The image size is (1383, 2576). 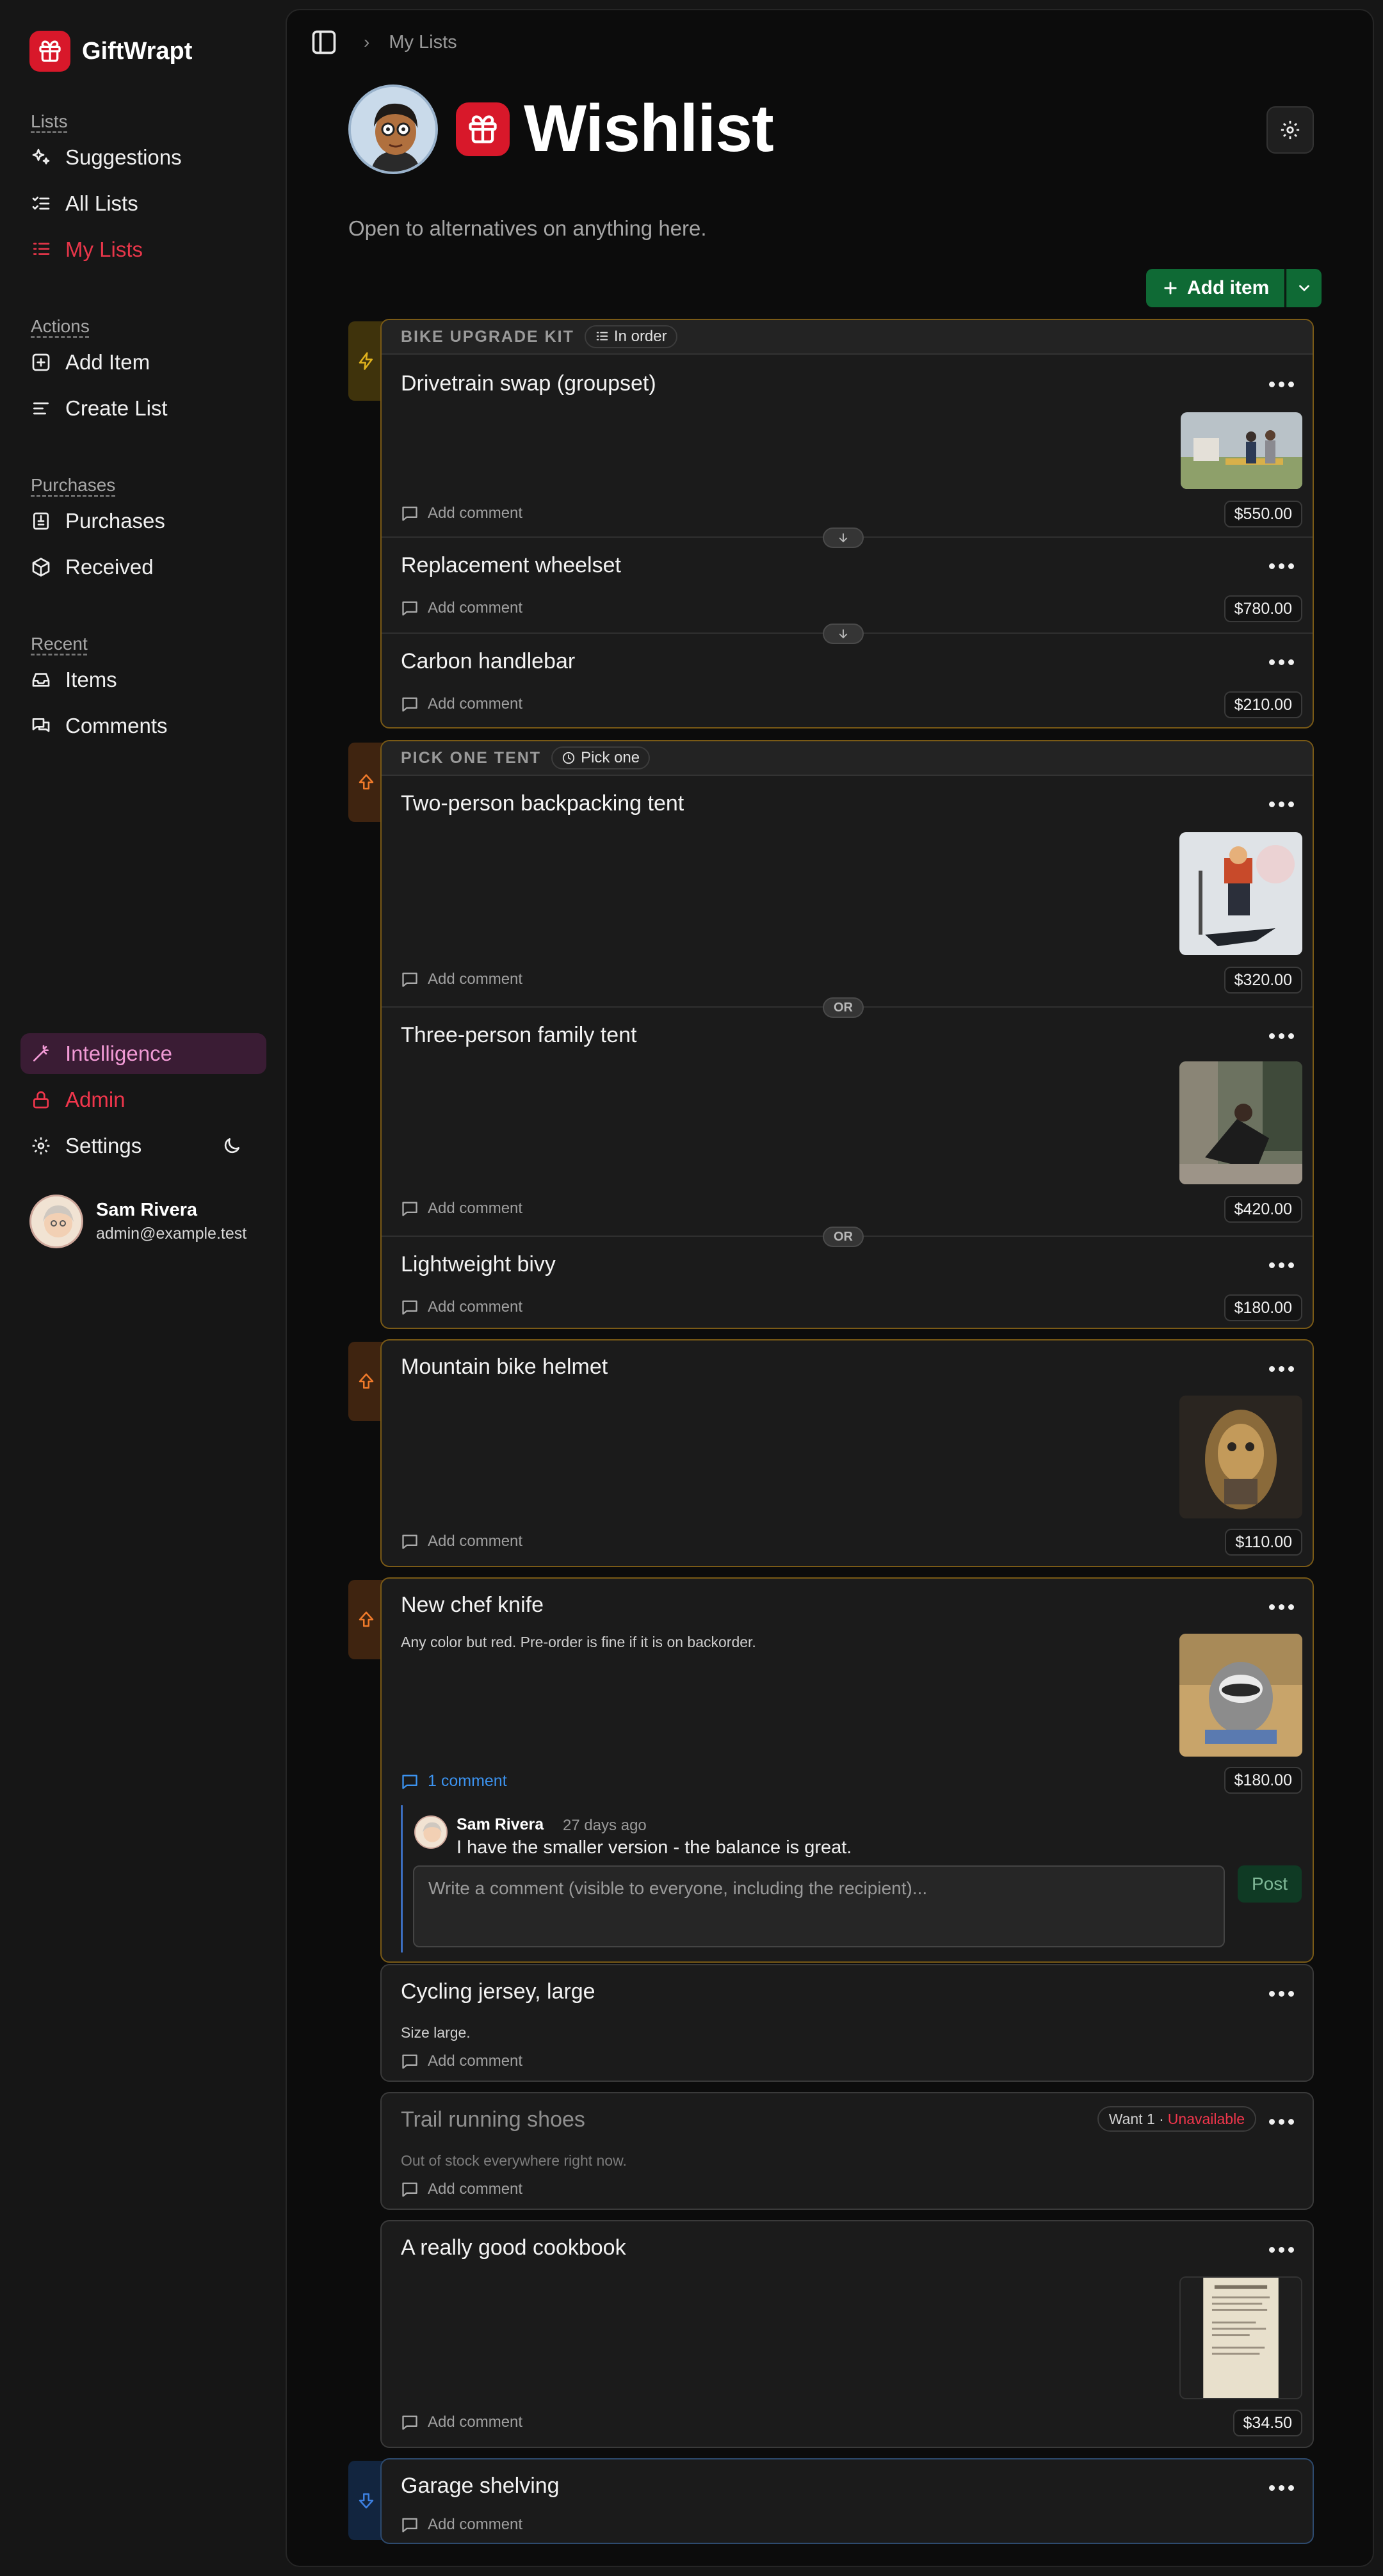 I want to click on nav-item-settings: Settings, so click(x=143, y=1145).